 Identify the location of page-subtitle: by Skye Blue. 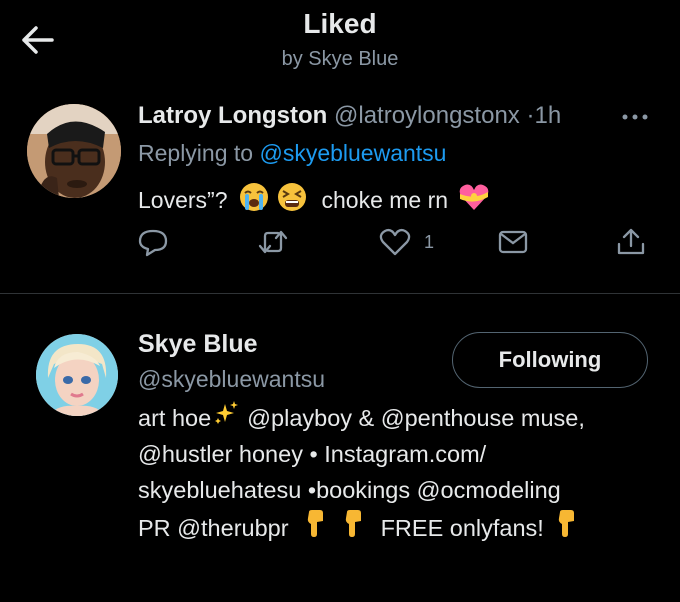
(340, 59).